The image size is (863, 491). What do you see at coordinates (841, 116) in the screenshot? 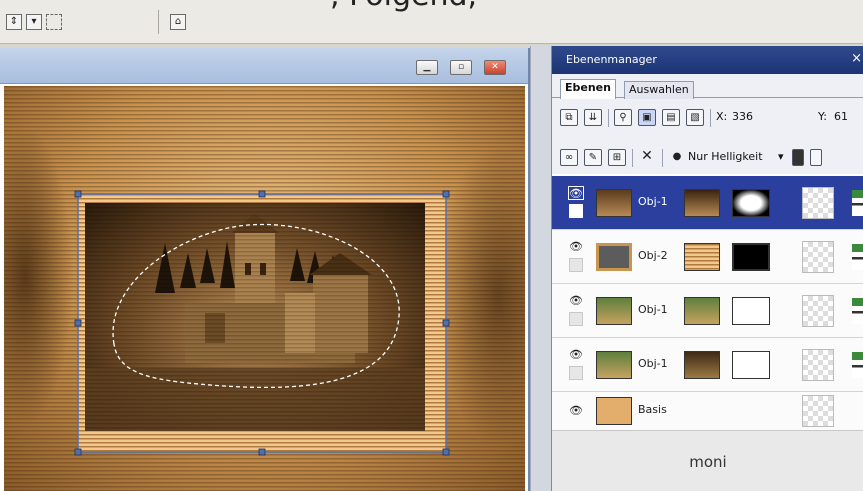
I see `y-coordinate-value: 61` at bounding box center [841, 116].